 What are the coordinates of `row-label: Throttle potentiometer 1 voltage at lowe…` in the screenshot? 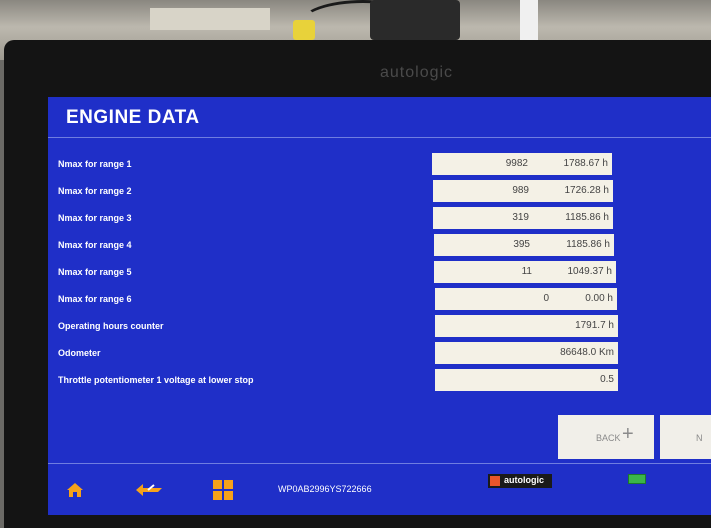 It's located at (156, 380).